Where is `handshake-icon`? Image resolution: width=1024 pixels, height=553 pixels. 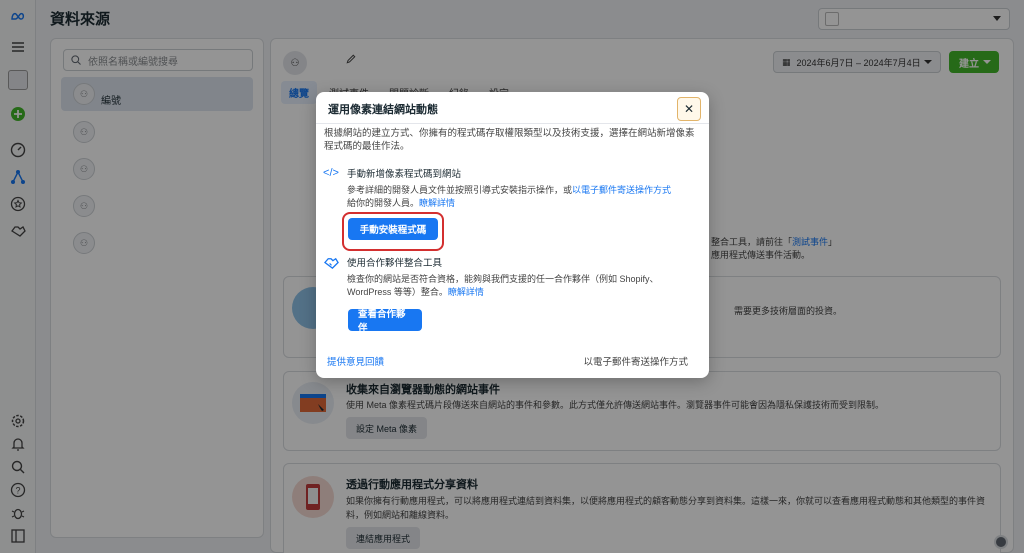
handshake-icon is located at coordinates (331, 262).